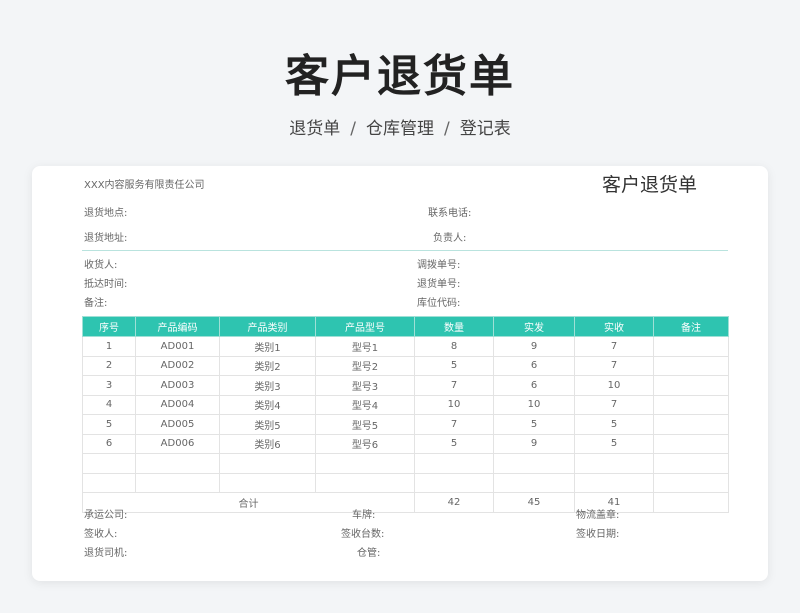  I want to click on cell-category: 类别5, so click(267, 424).